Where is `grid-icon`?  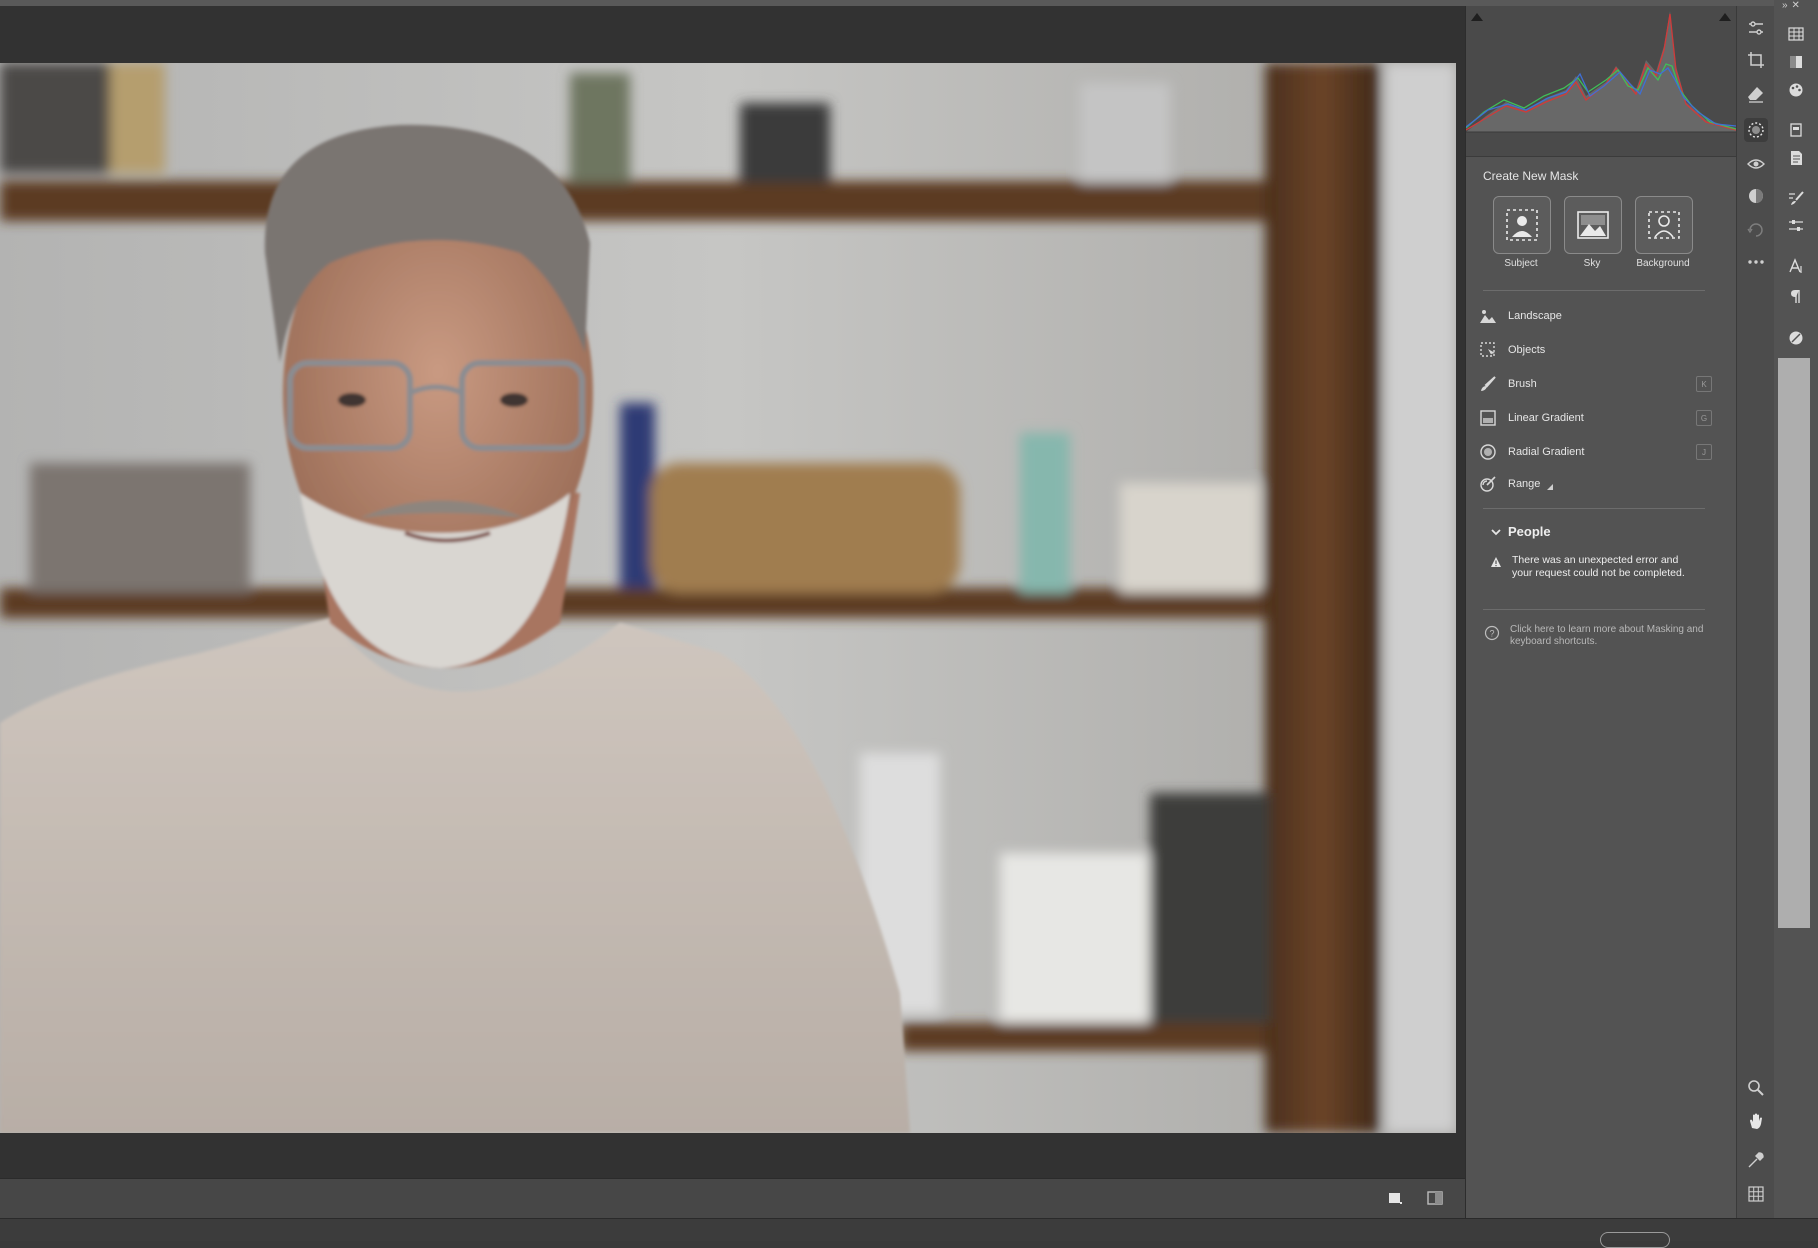 grid-icon is located at coordinates (1756, 1194).